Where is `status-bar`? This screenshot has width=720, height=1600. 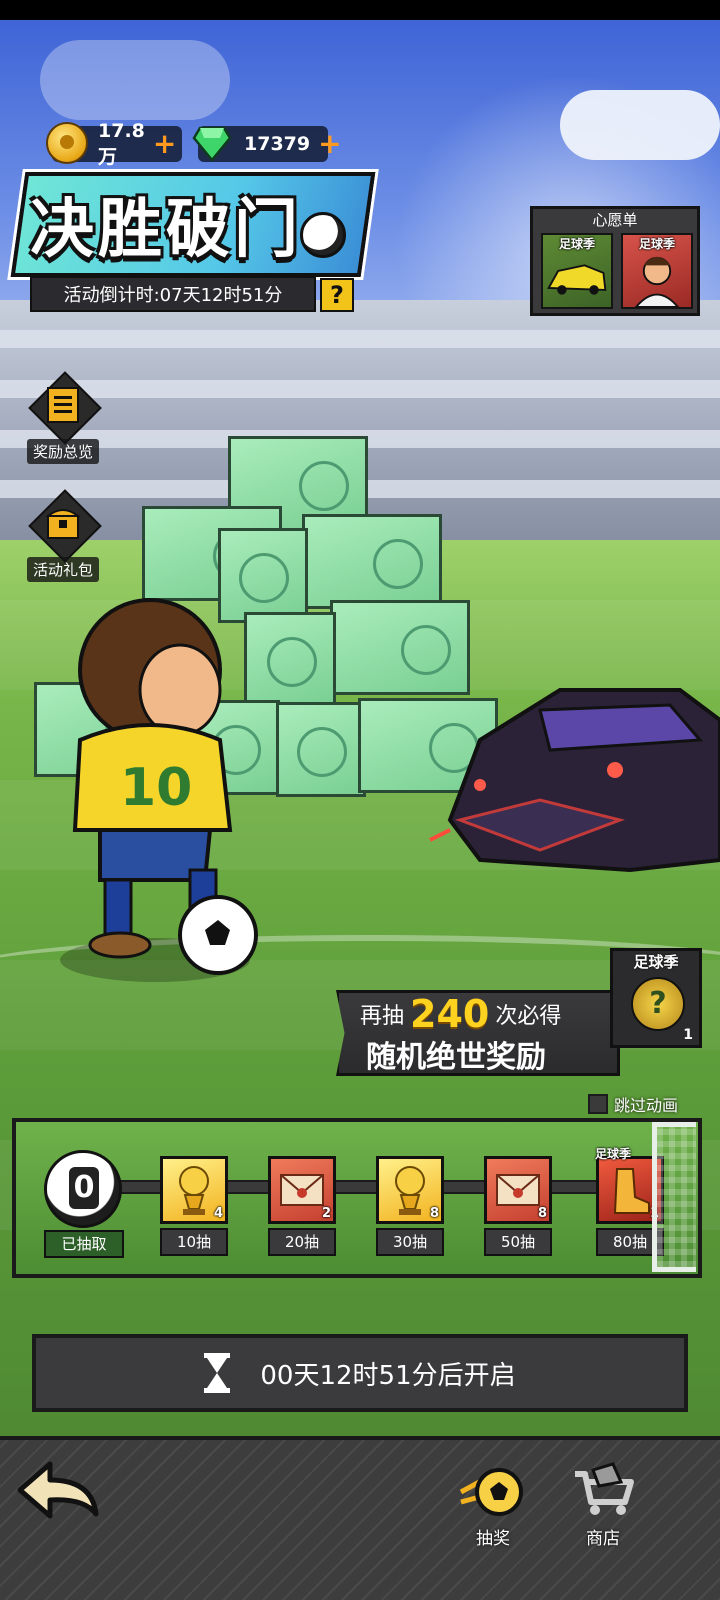 status-bar is located at coordinates (360, 10).